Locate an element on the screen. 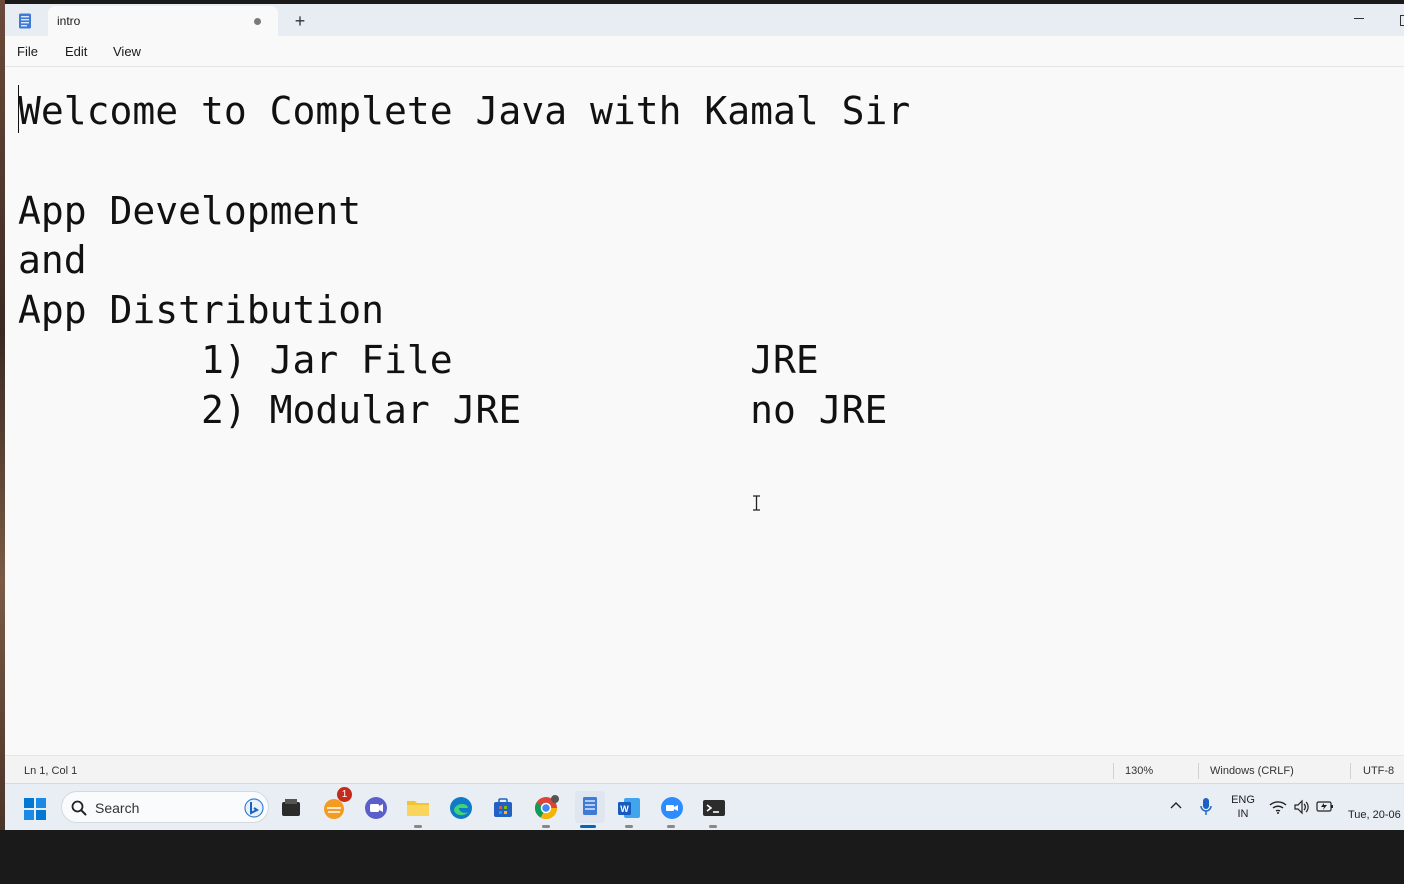 This screenshot has height=884, width=1404. word-running-indicator is located at coordinates (629, 826).